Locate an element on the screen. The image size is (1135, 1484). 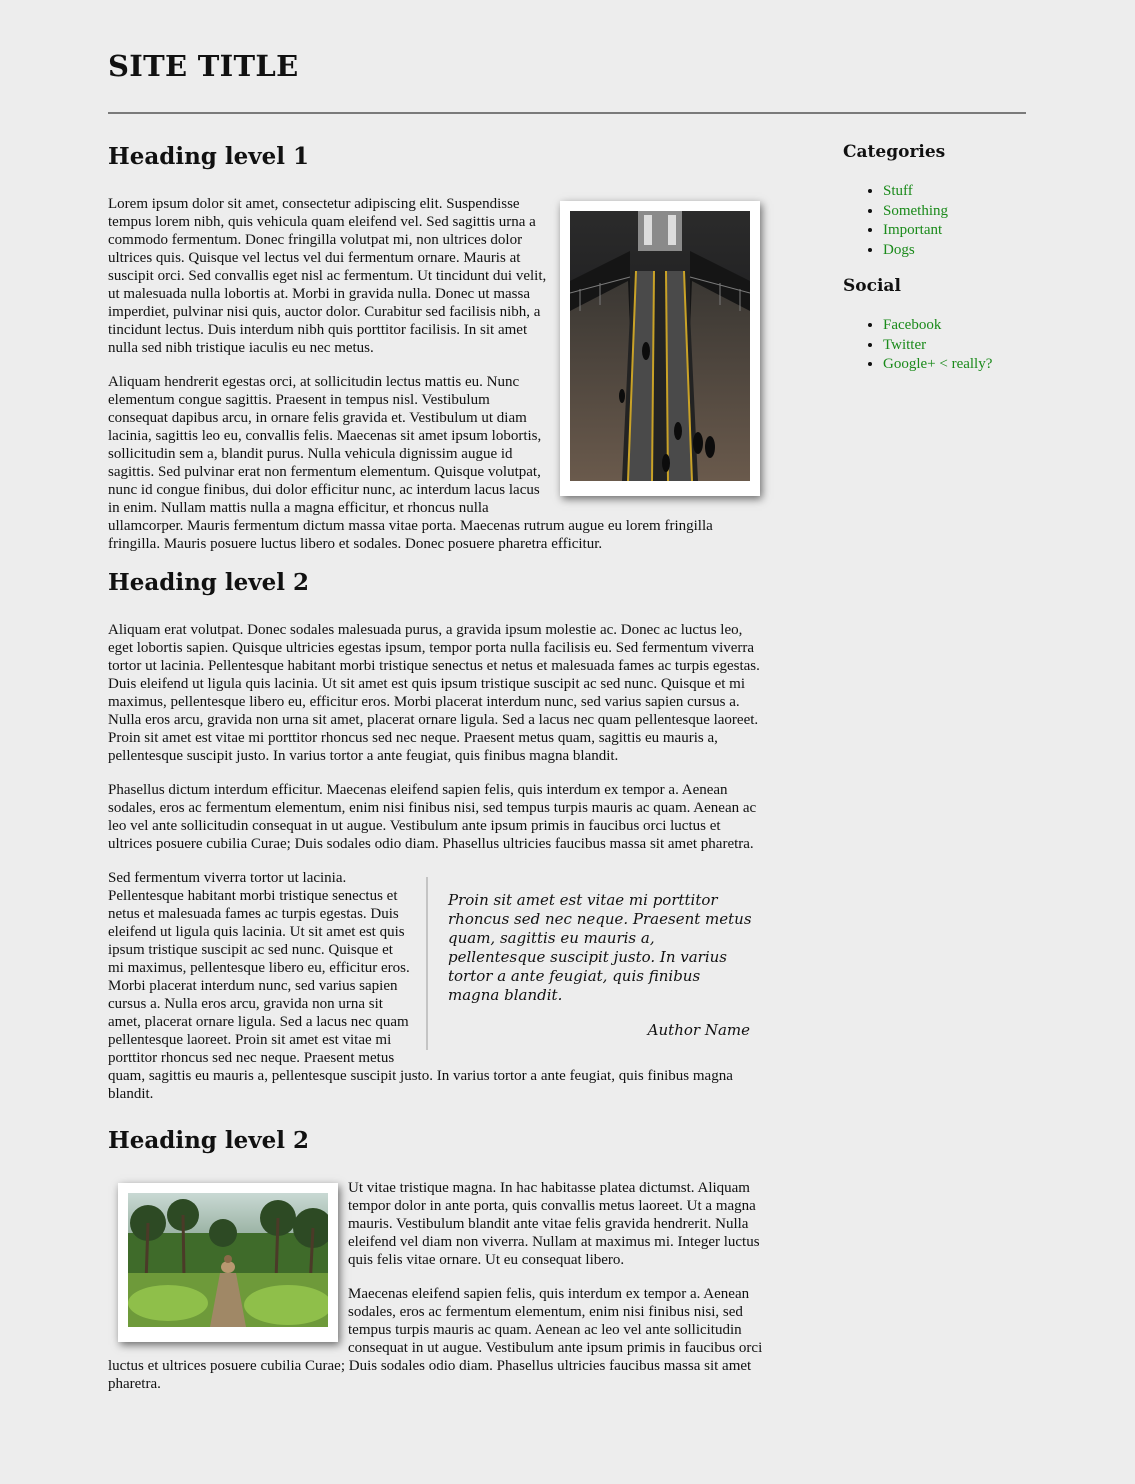
list-item: Dogs is located at coordinates (958, 251).